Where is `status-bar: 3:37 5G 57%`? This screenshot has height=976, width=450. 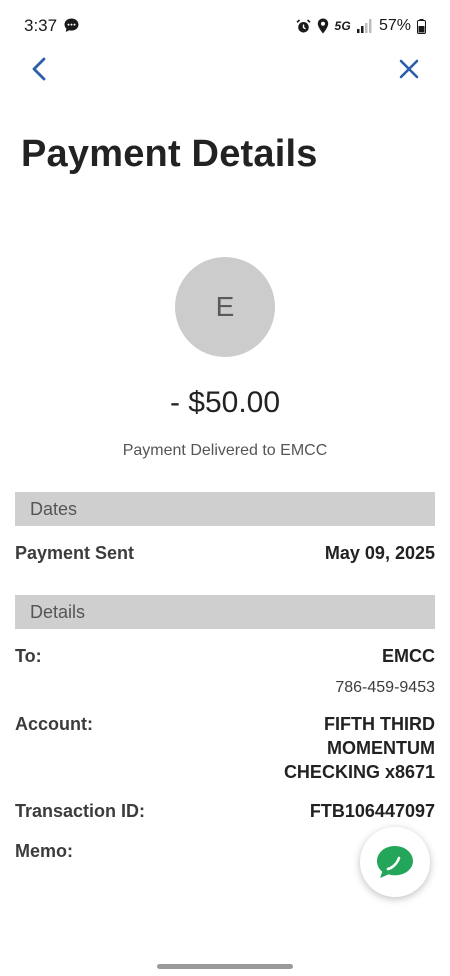 status-bar: 3:37 5G 57% is located at coordinates (225, 26).